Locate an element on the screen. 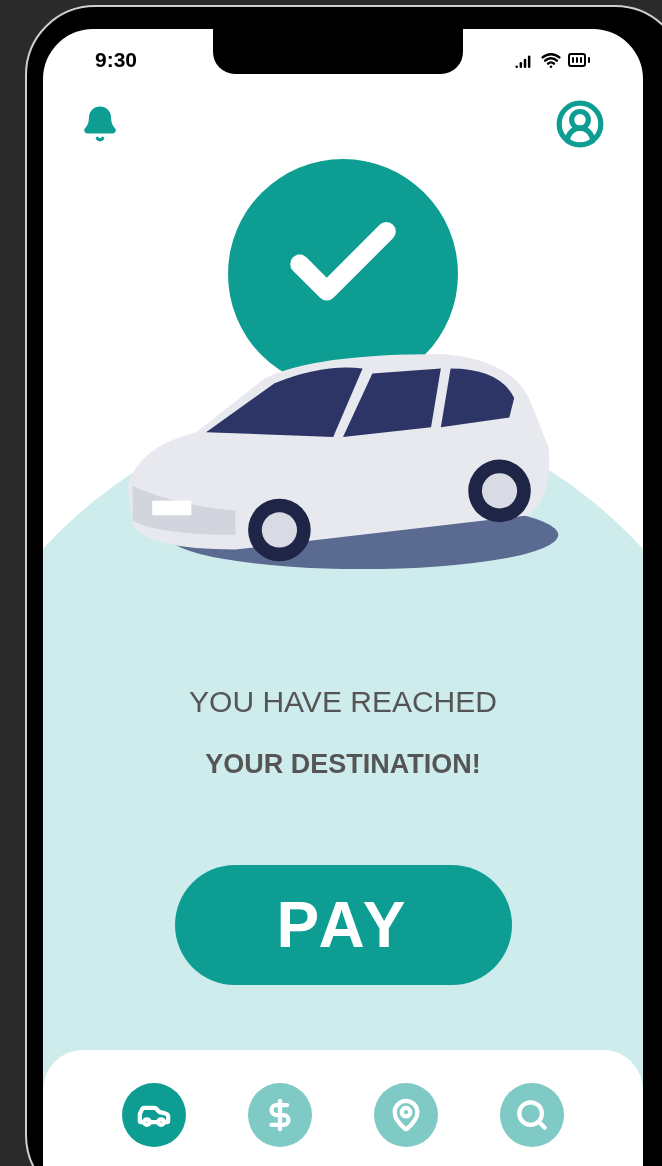 This screenshot has width=662, height=1166. user-avatar-icon is located at coordinates (580, 124).